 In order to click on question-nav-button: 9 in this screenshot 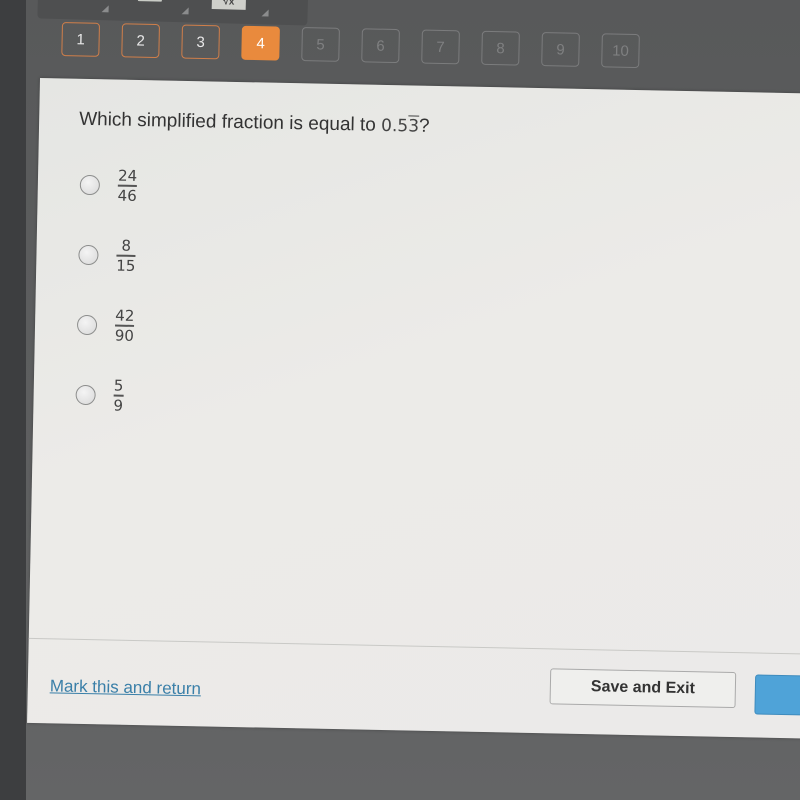, I will do `click(560, 49)`.